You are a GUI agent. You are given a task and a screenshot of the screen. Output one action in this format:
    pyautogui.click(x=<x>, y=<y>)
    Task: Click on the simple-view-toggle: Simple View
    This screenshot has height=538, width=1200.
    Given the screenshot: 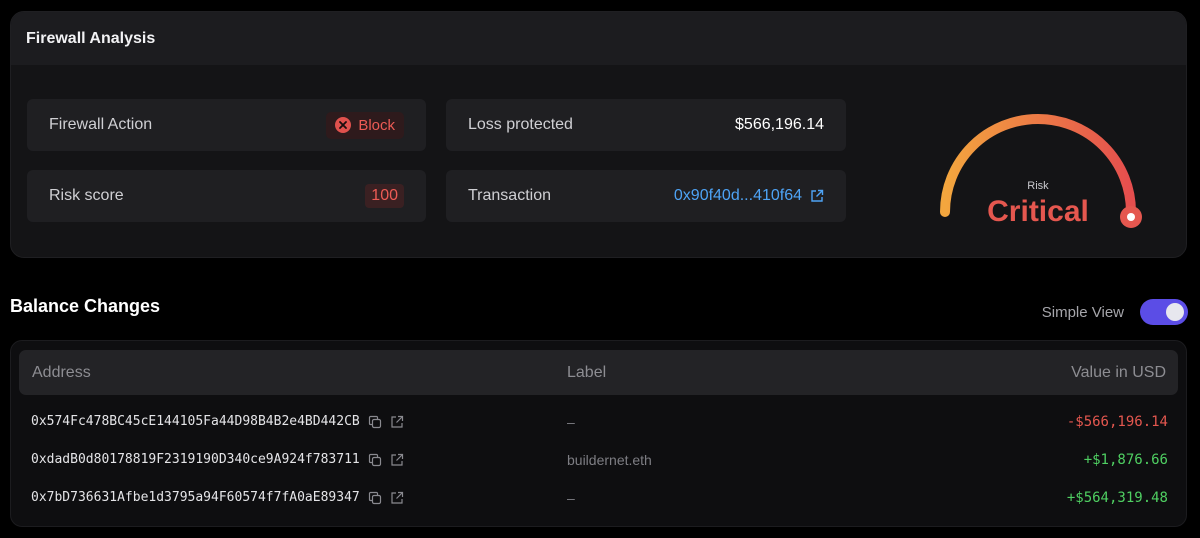 What is the action you would take?
    pyautogui.click(x=1115, y=312)
    